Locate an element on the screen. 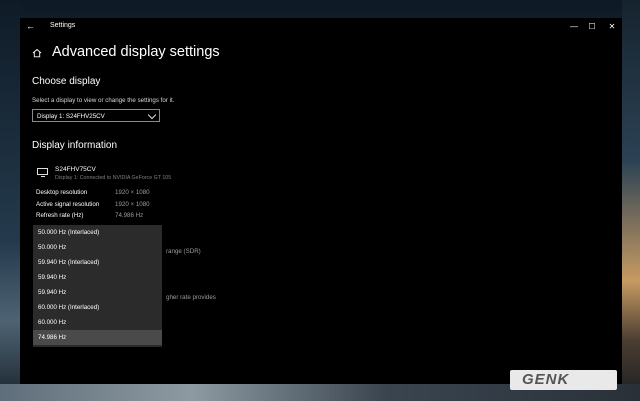 The height and width of the screenshot is (401, 640). minimize-button: — is located at coordinates (574, 27).